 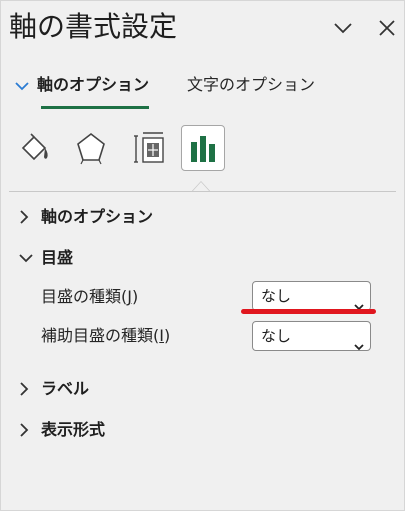 What do you see at coordinates (251, 86) in the screenshot?
I see `tab-text-options: 文字のオプション` at bounding box center [251, 86].